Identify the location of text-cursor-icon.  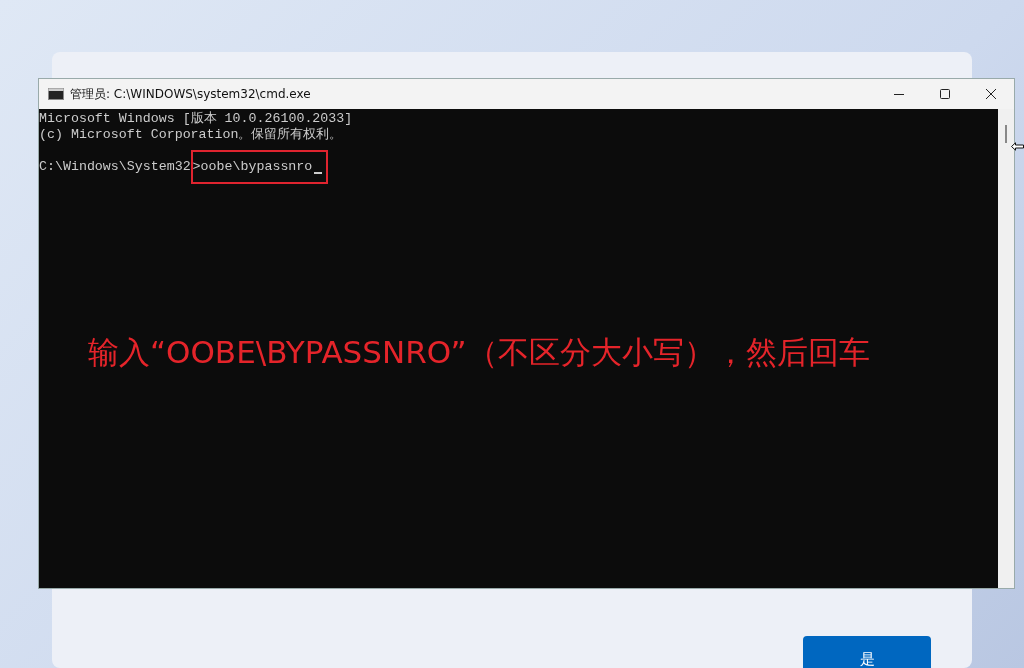
(318, 173).